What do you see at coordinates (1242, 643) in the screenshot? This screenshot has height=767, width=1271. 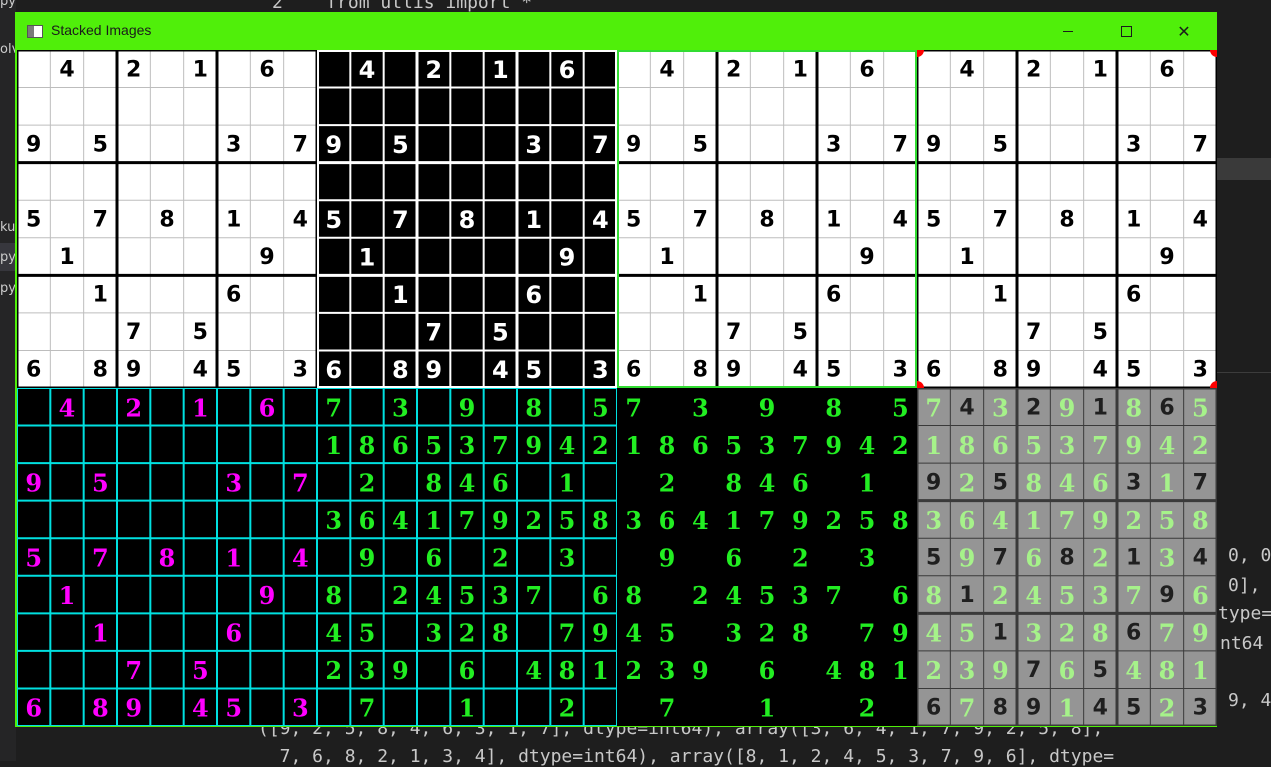 I see `ide-code-line: nt64` at bounding box center [1242, 643].